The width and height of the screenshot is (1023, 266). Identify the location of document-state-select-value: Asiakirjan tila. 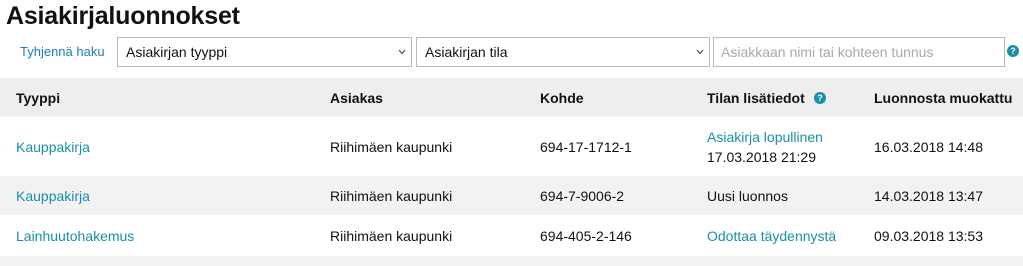
(466, 52).